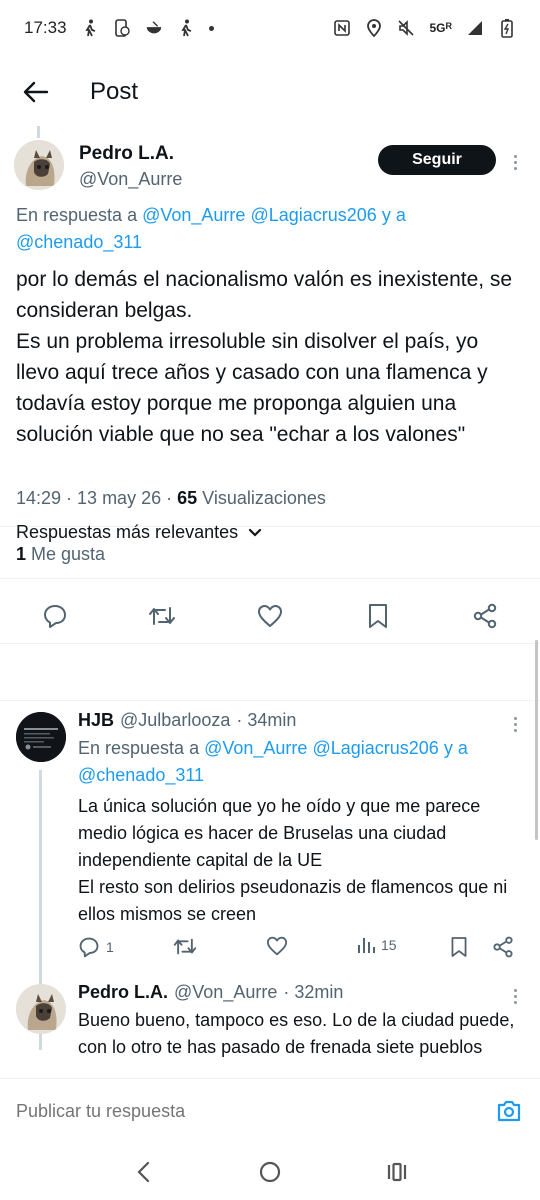 The image size is (540, 1200). Describe the element at coordinates (90, 28) in the screenshot. I see `walking-icon` at that location.